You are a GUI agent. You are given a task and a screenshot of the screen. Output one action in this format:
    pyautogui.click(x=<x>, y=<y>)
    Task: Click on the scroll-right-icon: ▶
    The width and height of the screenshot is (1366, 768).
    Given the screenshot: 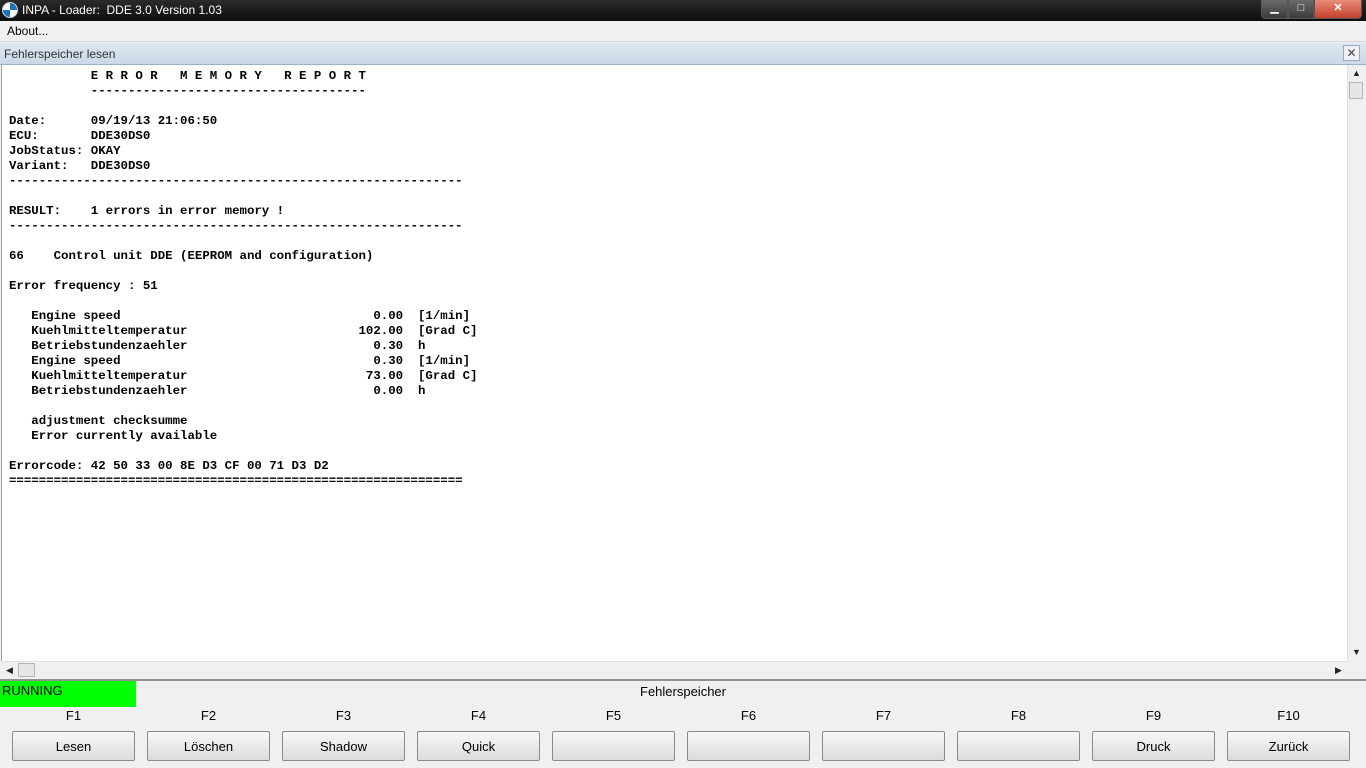 What is the action you would take?
    pyautogui.click(x=1338, y=670)
    